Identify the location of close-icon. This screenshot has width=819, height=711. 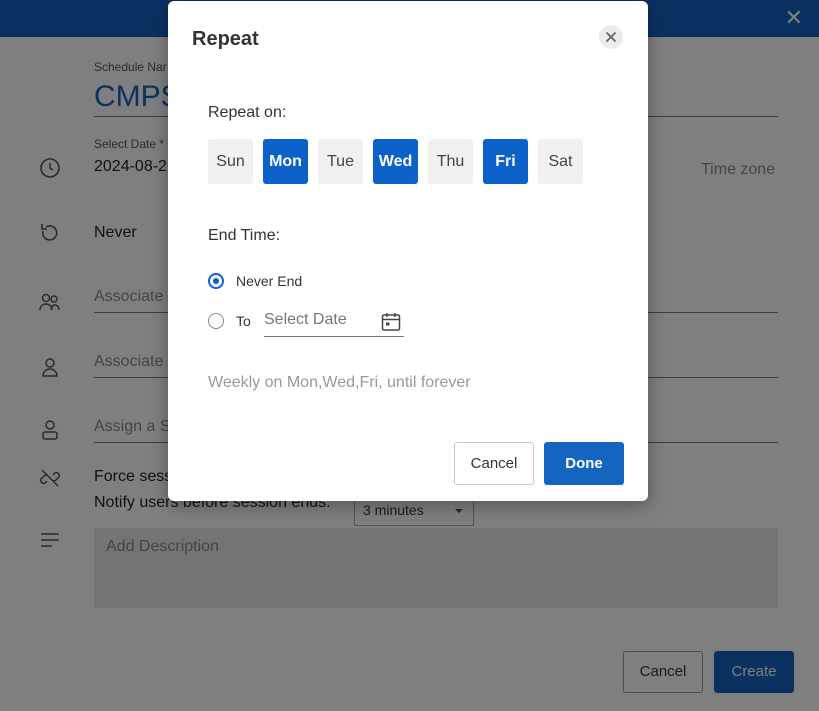
(611, 37).